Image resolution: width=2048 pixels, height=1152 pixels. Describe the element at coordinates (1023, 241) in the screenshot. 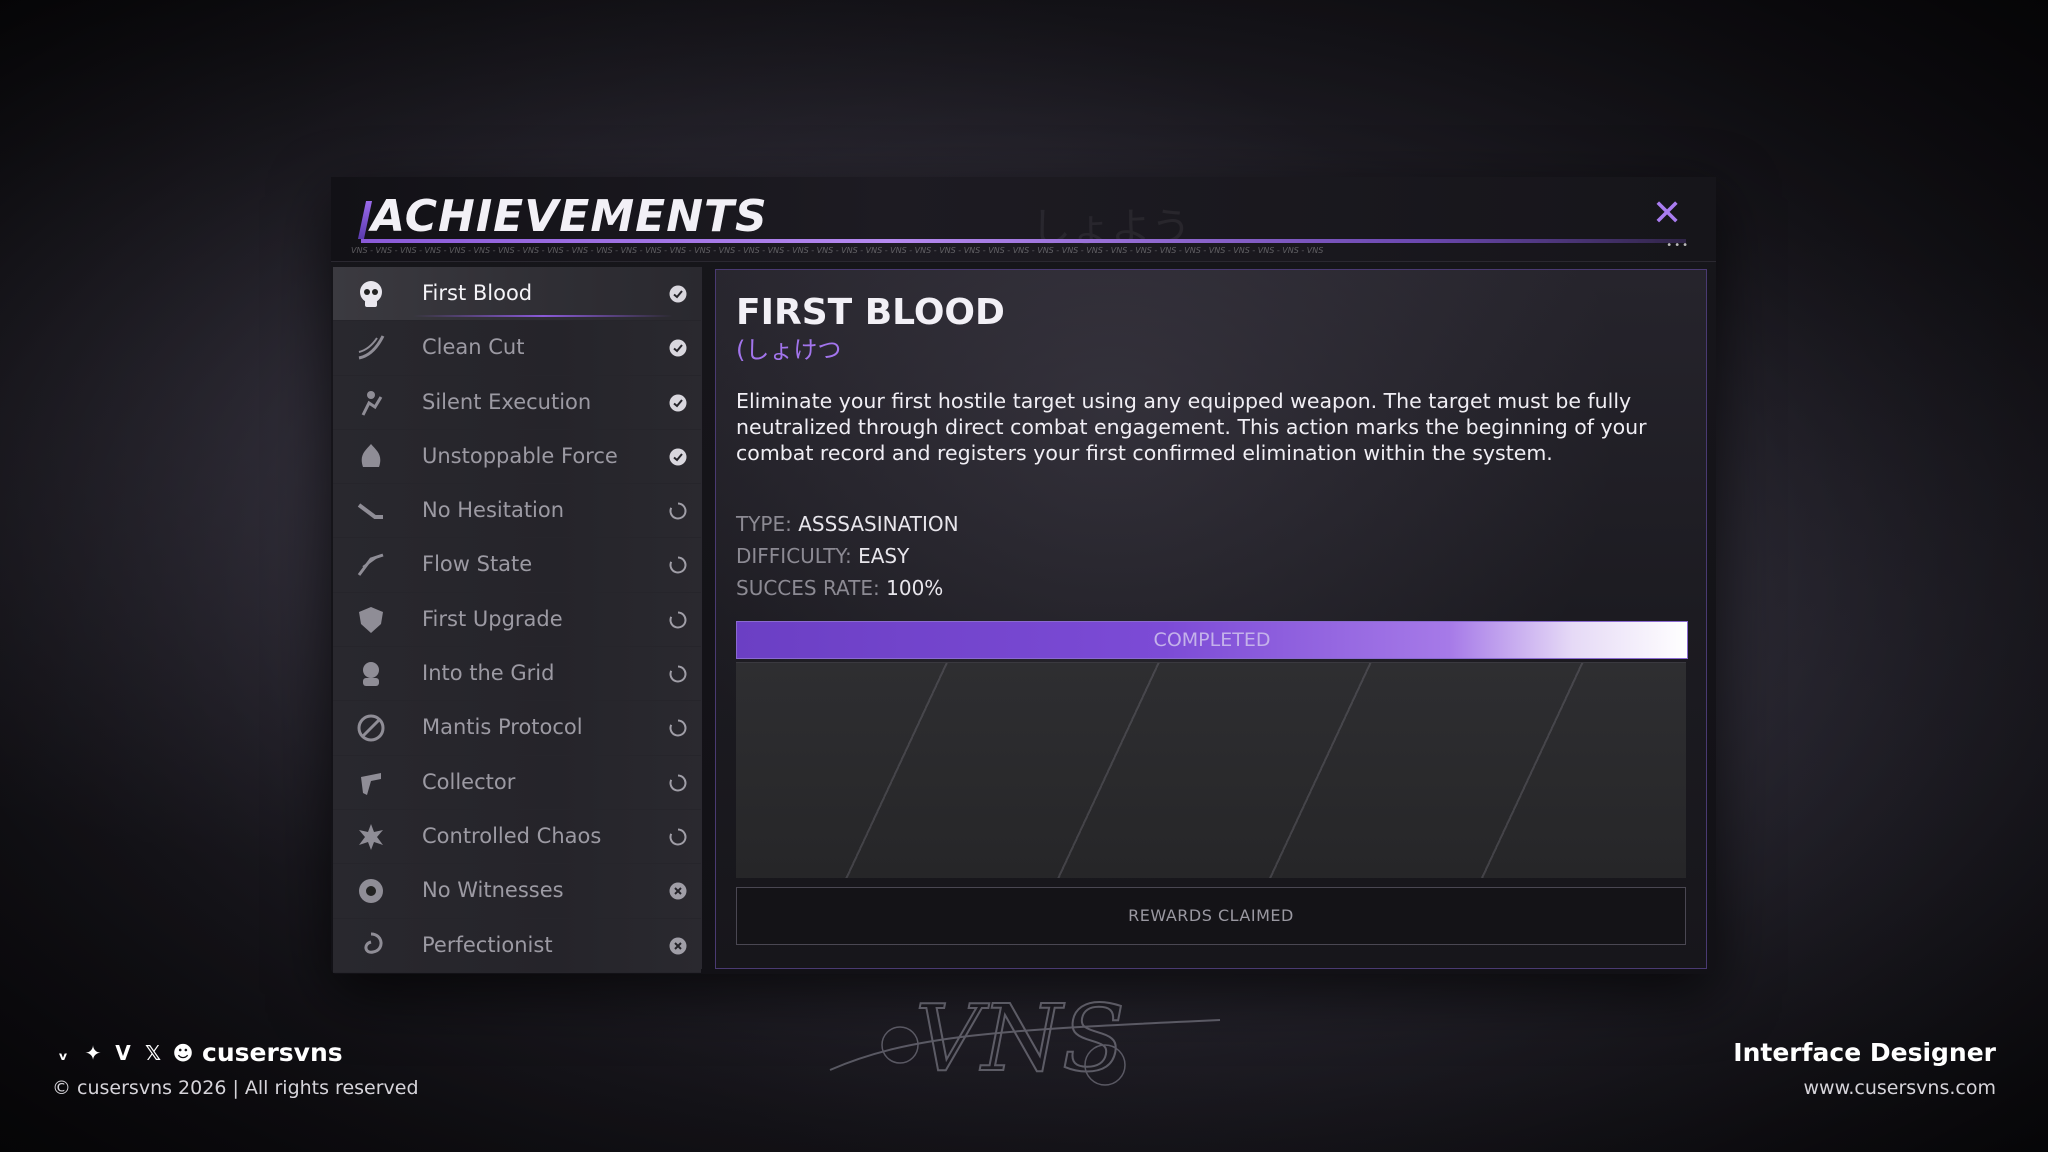

I see `header-accent-line` at that location.